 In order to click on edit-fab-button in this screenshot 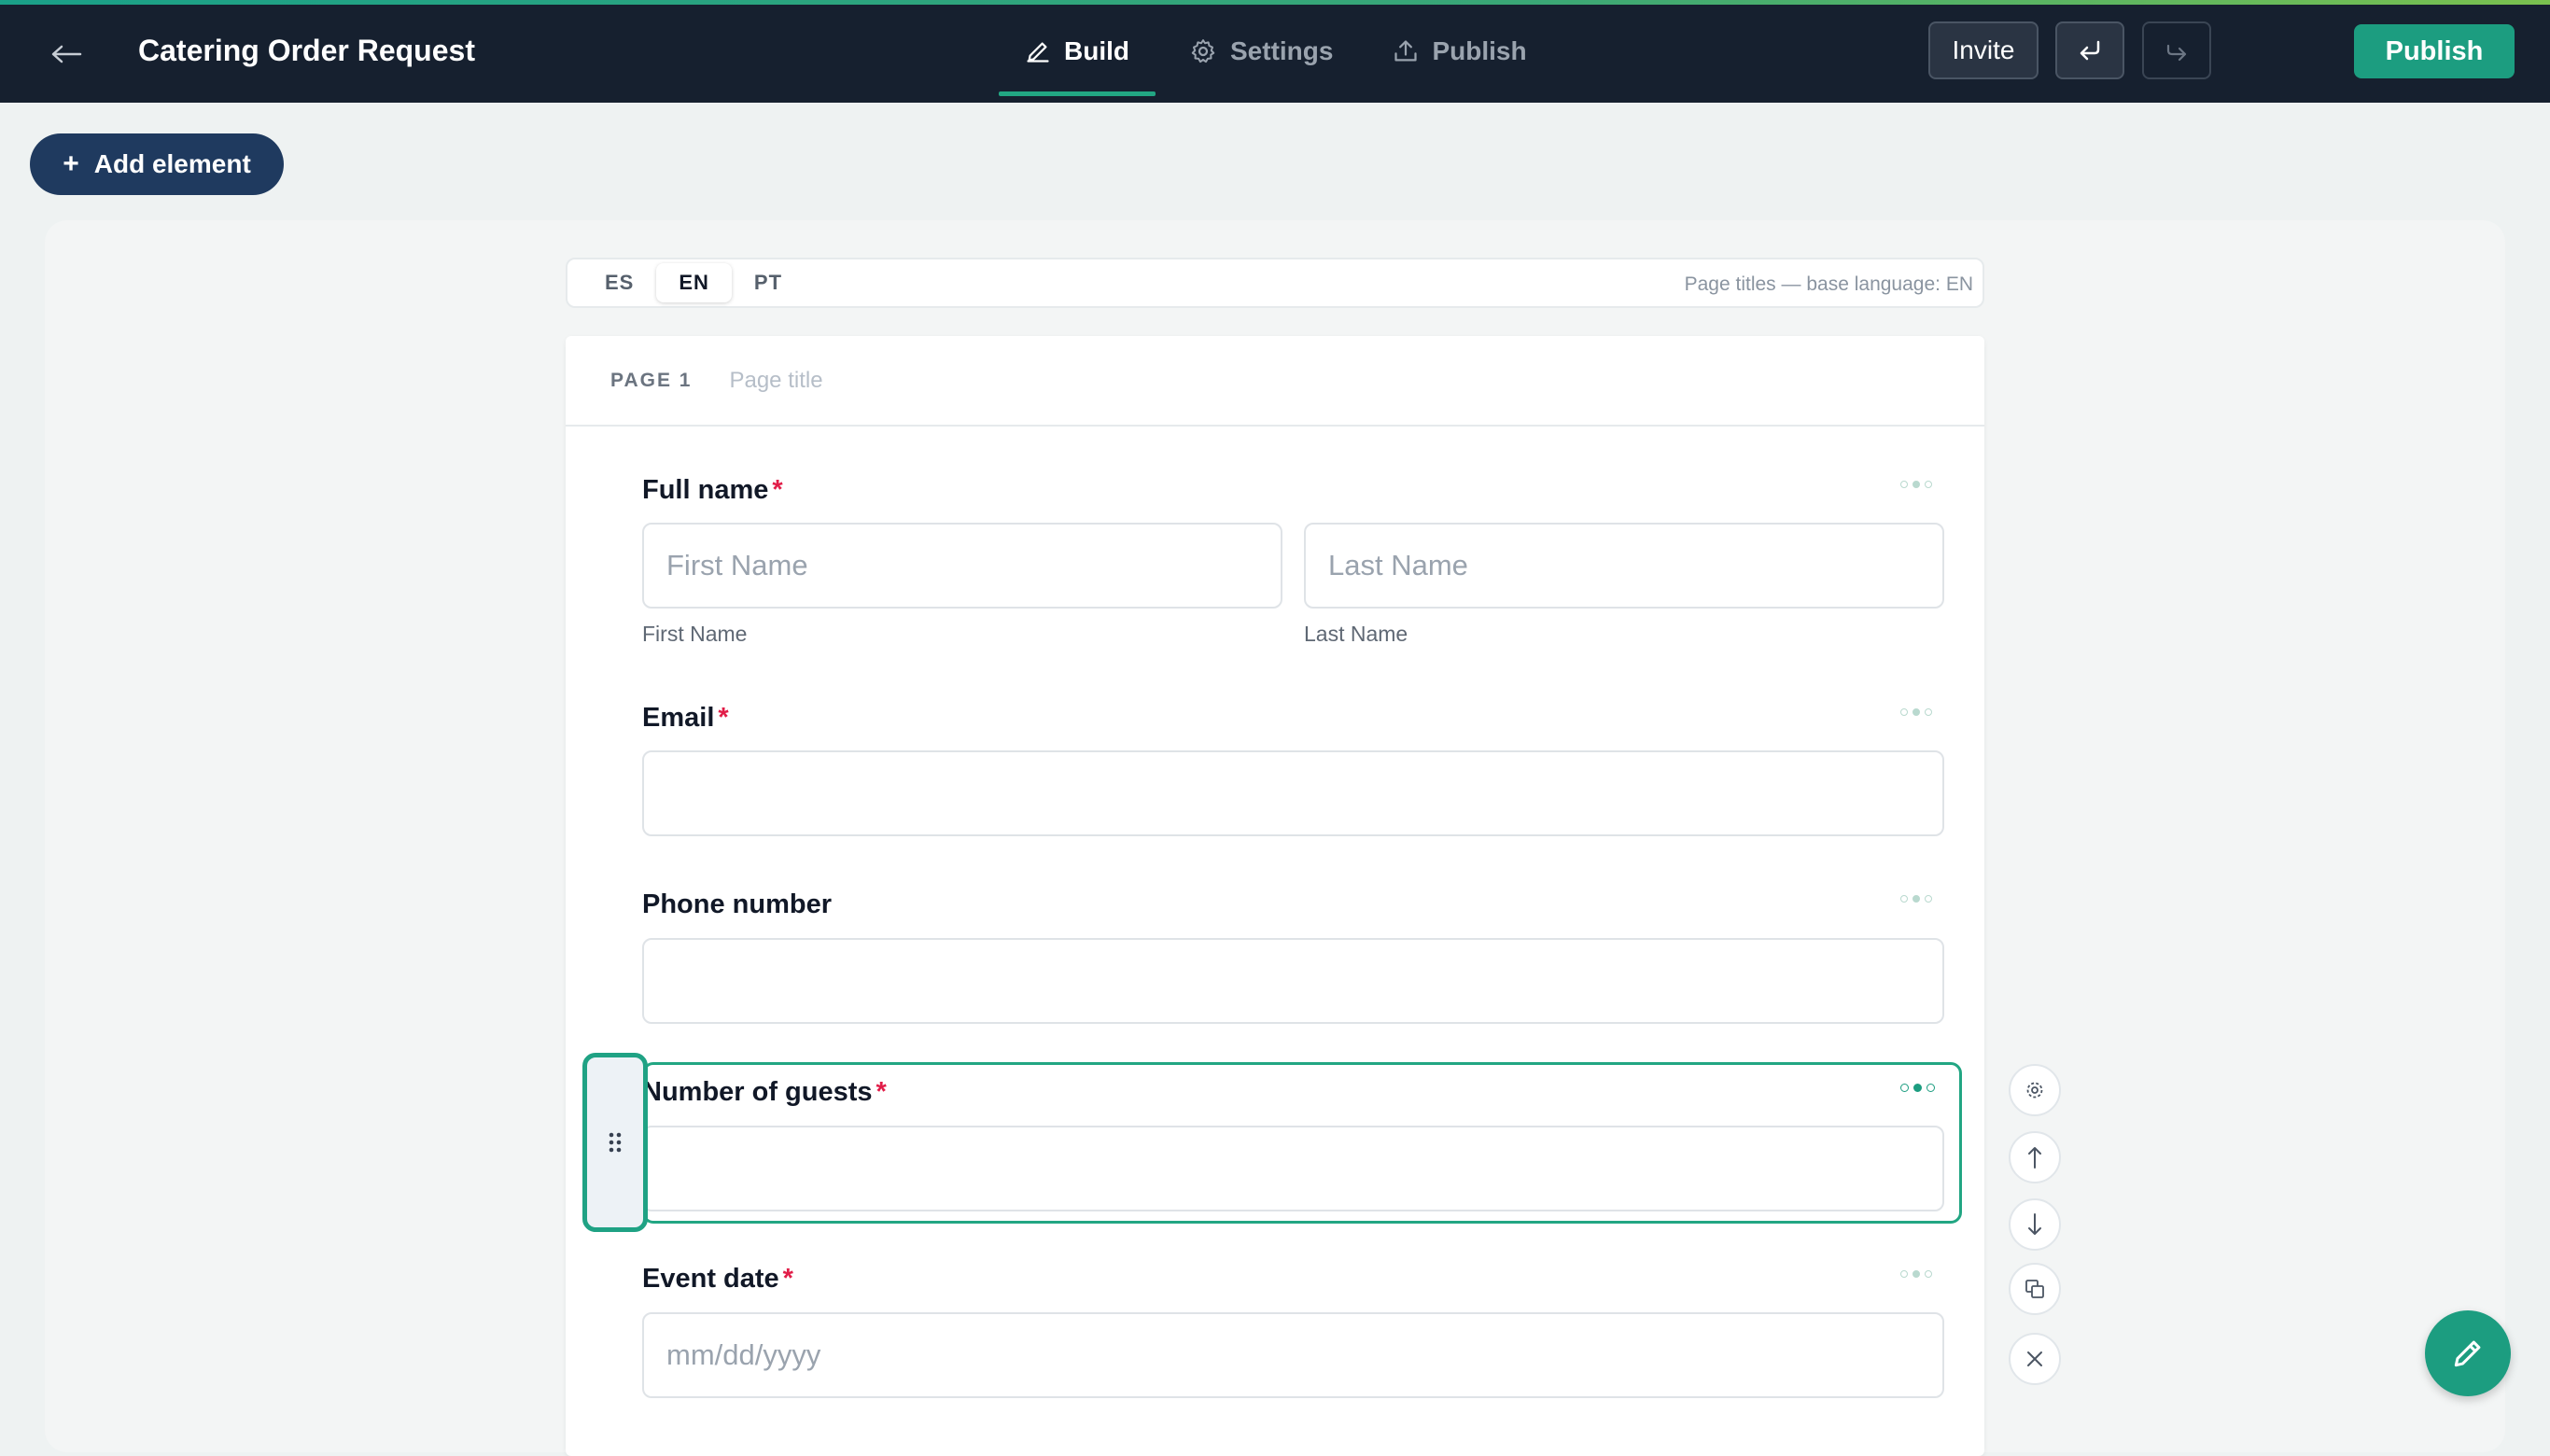, I will do `click(2468, 1353)`.